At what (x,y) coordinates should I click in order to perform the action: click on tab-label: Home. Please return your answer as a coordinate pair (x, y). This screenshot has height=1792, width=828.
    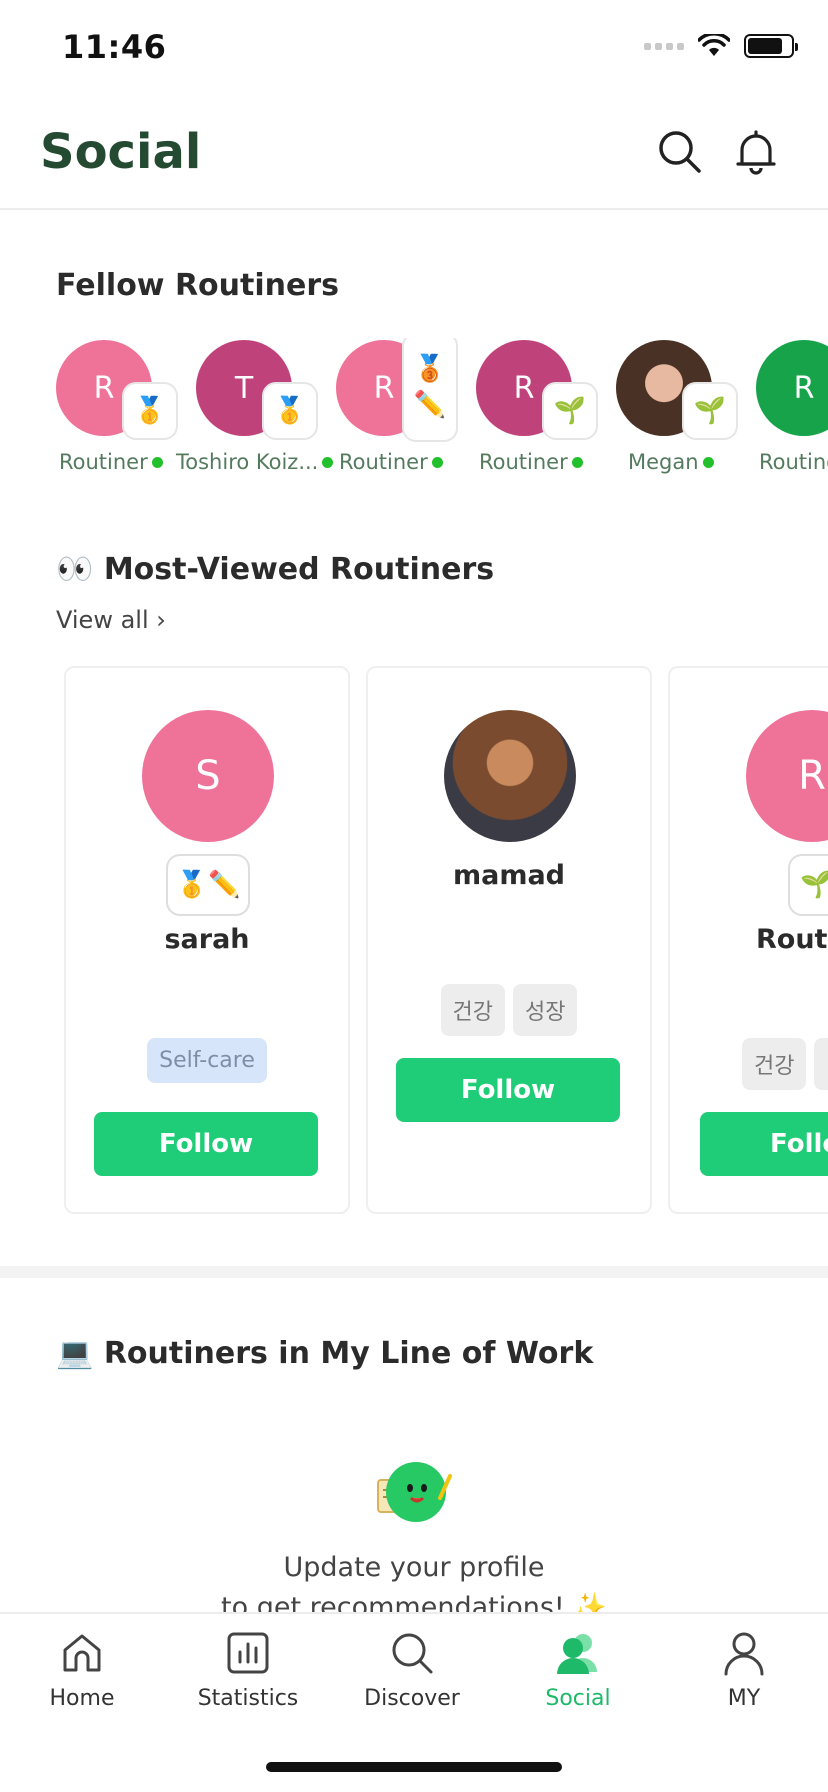
    Looking at the image, I should click on (82, 1698).